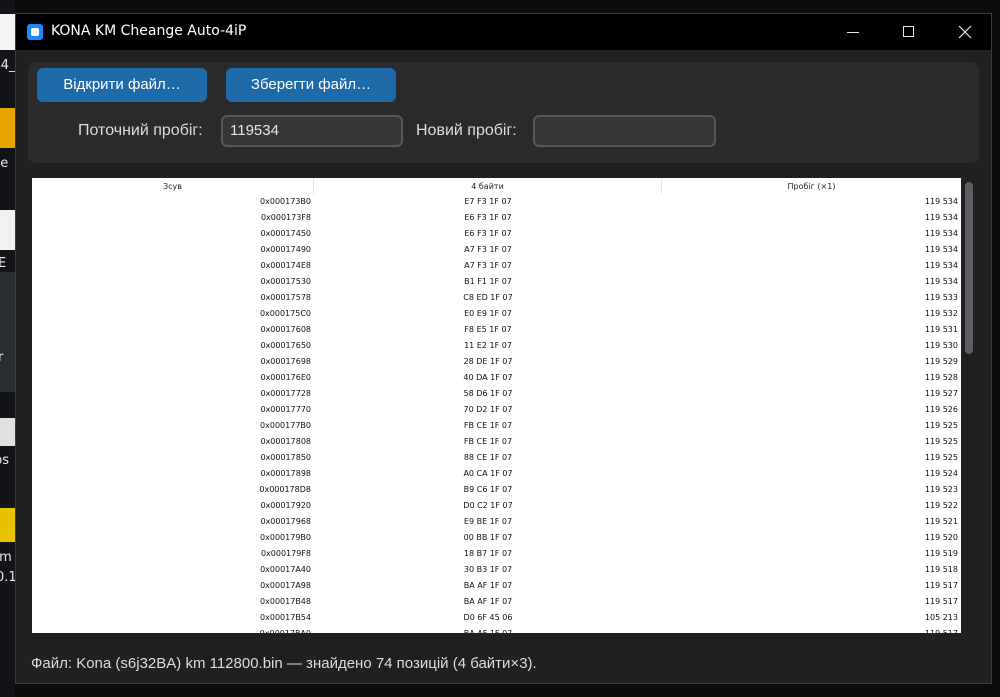 This screenshot has height=697, width=1000. Describe the element at coordinates (6, 557) in the screenshot. I see `desktop-icon-label: rm` at that location.